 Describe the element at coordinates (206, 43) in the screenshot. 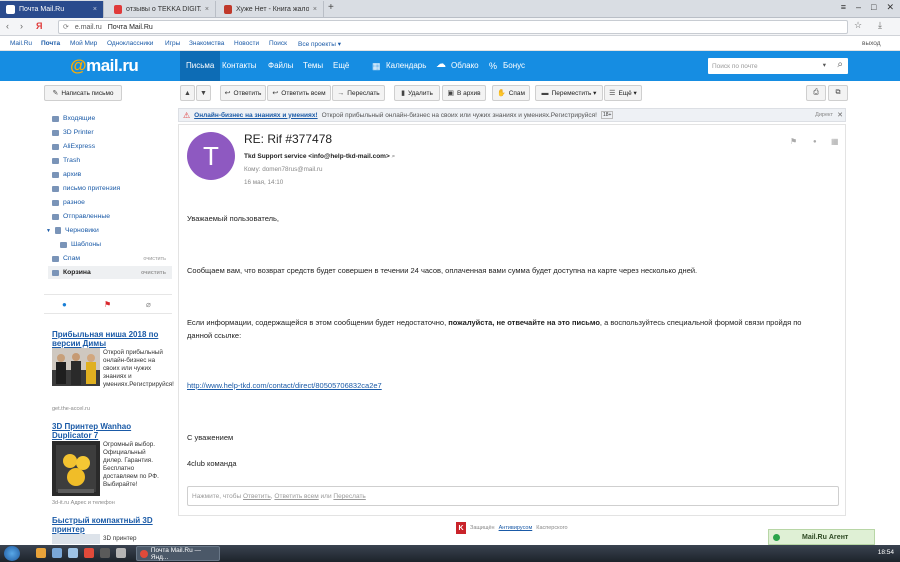

I see `portal-link-dating: Знакомства` at that location.